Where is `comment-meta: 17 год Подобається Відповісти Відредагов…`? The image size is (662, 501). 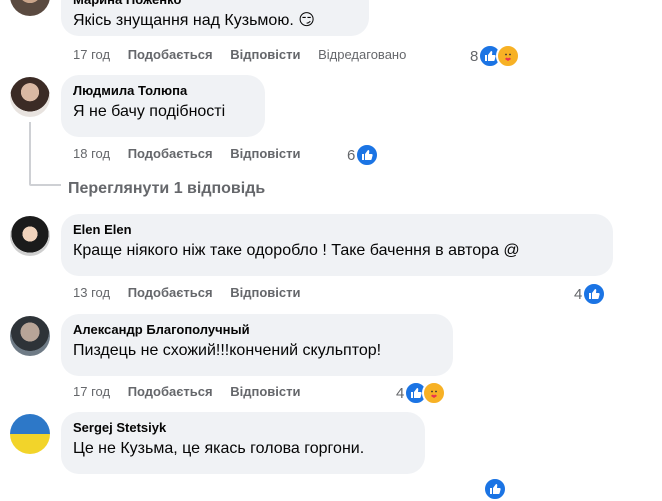
comment-meta: 17 год Подобається Відповісти Відредагов… is located at coordinates (246, 54).